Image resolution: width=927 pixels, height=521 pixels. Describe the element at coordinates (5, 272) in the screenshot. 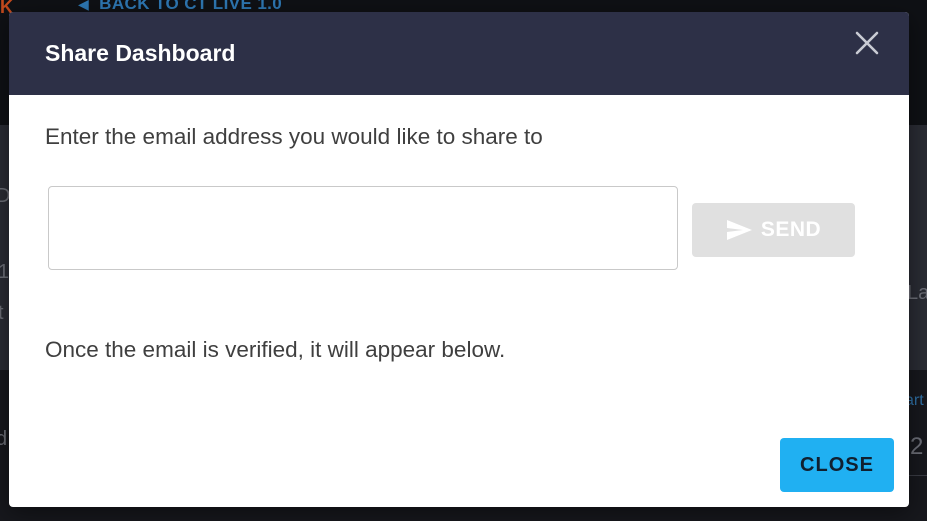

I see `background-text-fragment: 1` at that location.